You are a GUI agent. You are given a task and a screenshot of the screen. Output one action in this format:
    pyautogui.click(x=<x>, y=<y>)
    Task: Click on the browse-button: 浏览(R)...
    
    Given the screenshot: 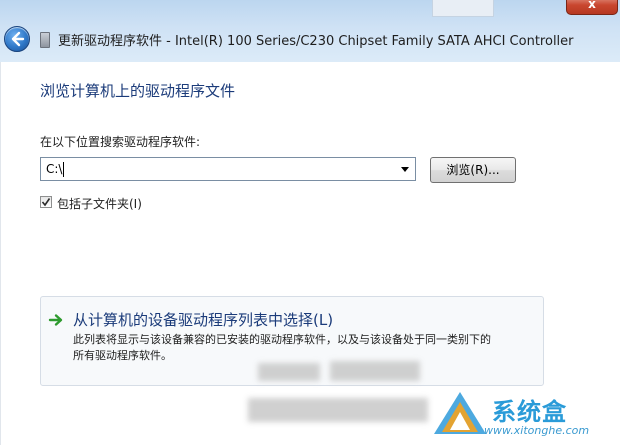 What is the action you would take?
    pyautogui.click(x=473, y=170)
    